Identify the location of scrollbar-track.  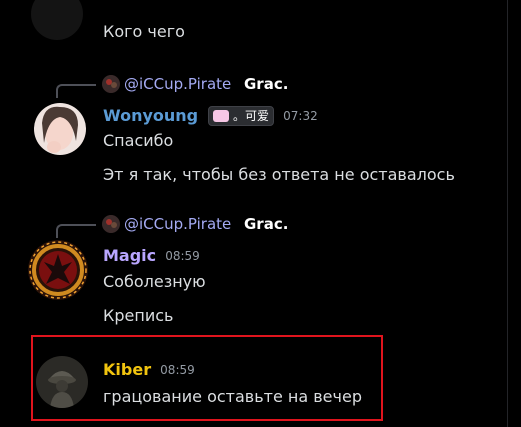
(507, 213).